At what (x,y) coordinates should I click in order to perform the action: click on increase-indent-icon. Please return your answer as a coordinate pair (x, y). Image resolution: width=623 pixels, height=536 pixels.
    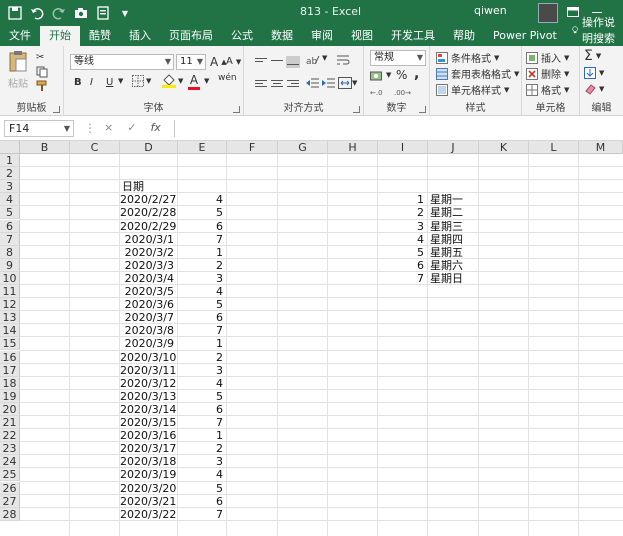
    Looking at the image, I should click on (329, 83).